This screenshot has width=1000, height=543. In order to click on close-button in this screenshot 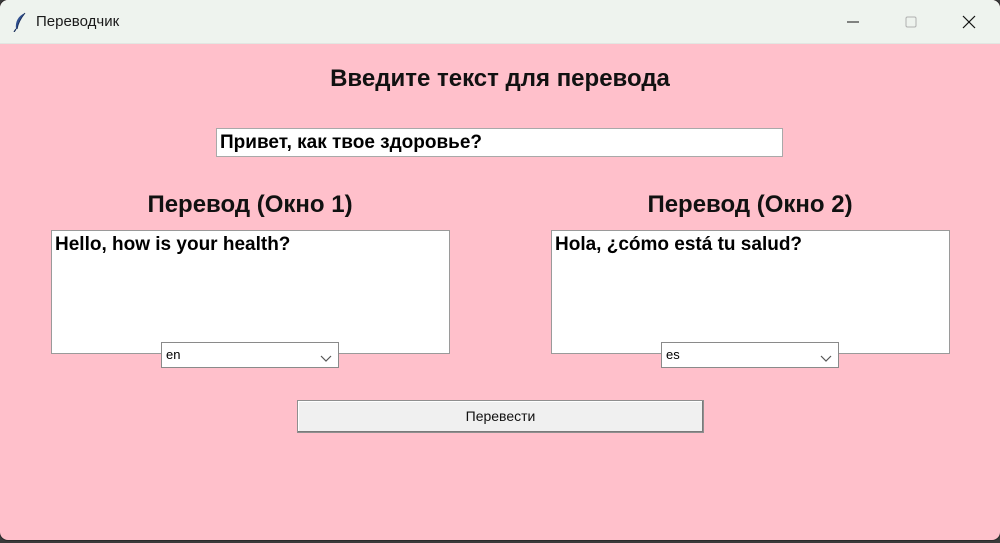, I will do `click(969, 21)`.